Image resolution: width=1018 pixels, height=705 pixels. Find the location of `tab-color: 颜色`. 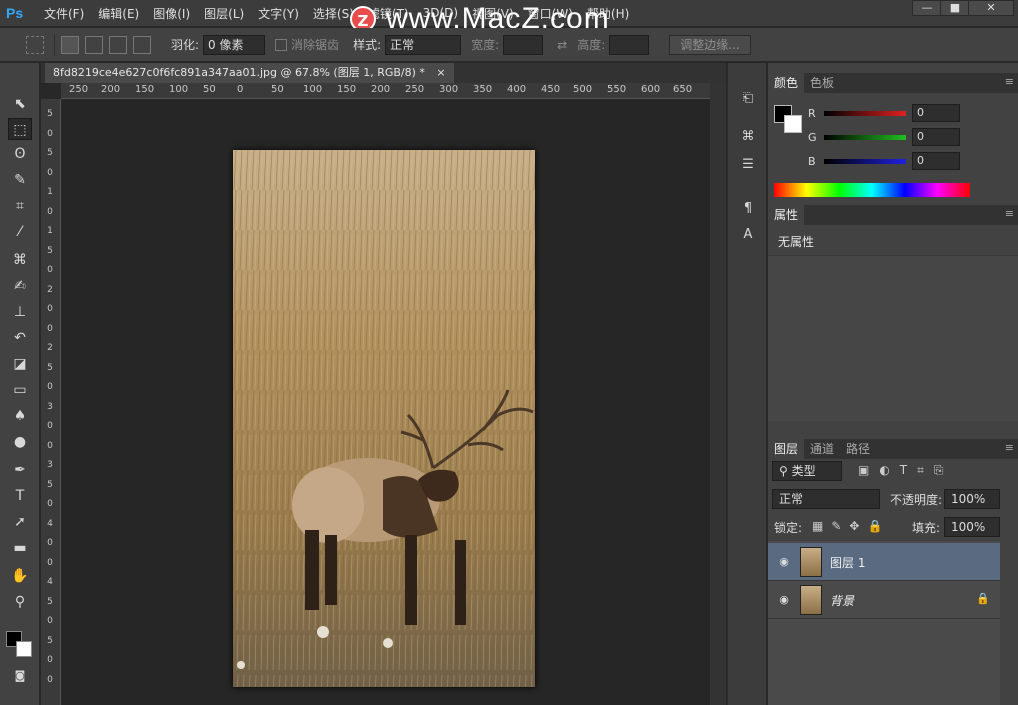

tab-color: 颜色 is located at coordinates (786, 83).